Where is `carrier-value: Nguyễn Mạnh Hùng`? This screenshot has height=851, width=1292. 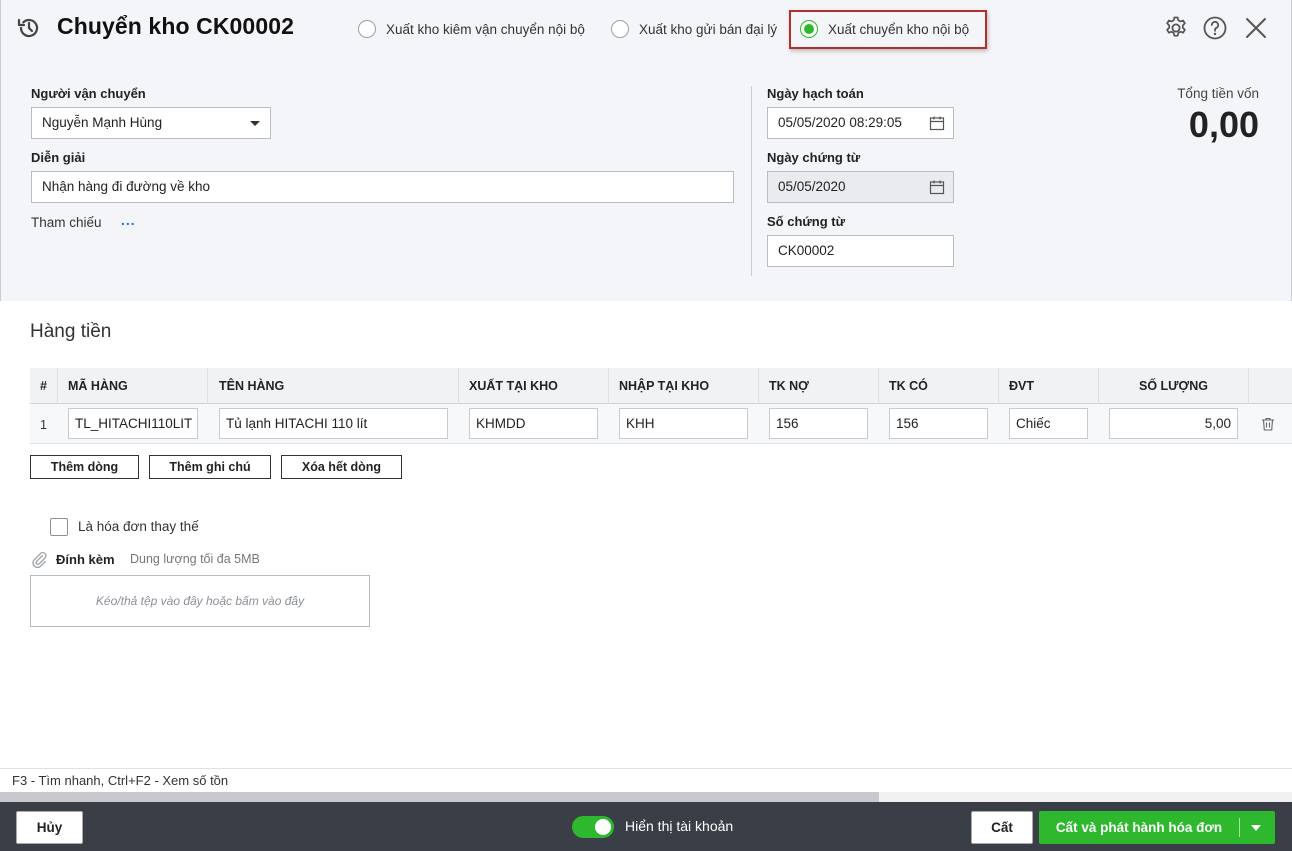
carrier-value: Nguyễn Mạnh Hùng is located at coordinates (102, 122).